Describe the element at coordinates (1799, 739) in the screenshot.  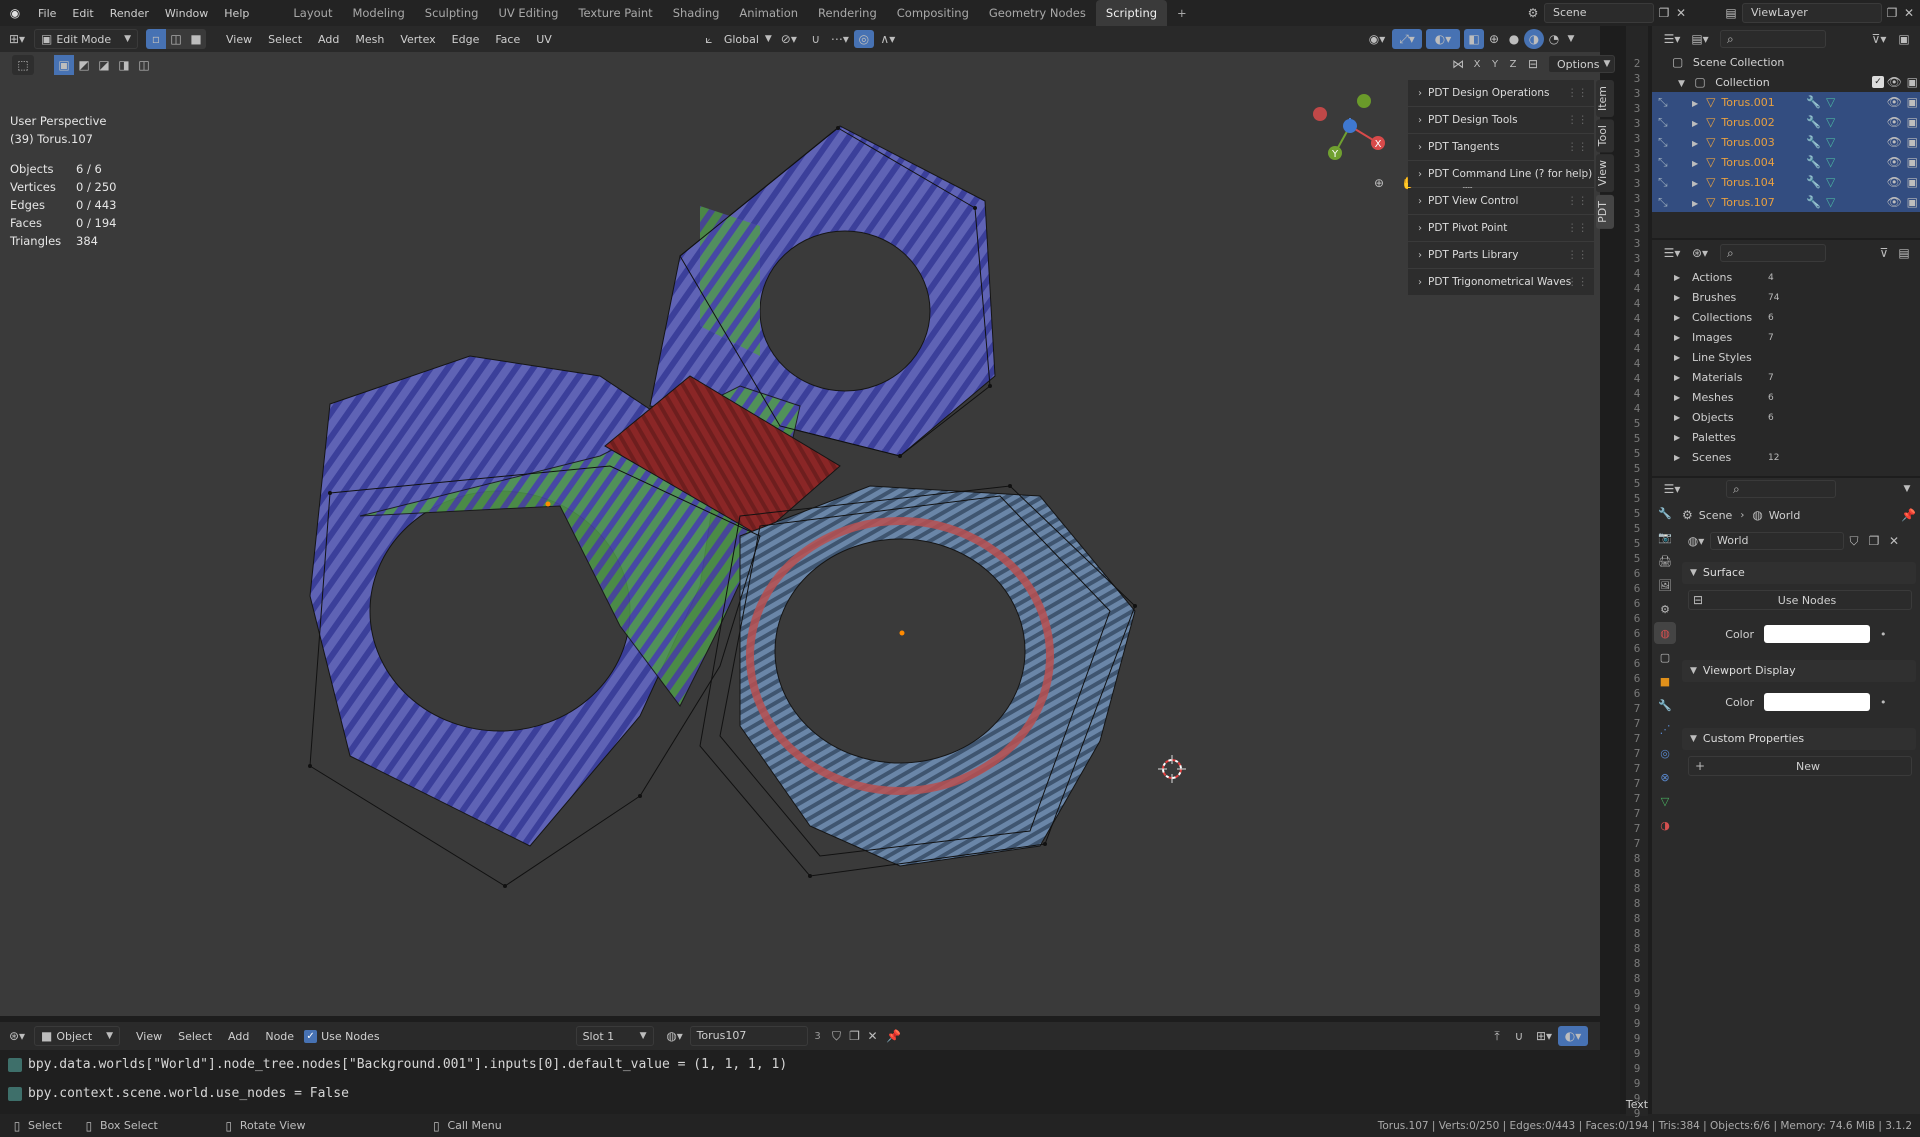
I see `custom-properties-panel-header: ▼ Custom Properties` at that location.